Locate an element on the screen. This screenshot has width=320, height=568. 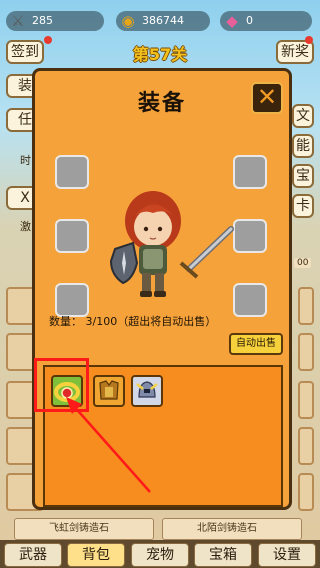
right-side-button-5: 卡 is located at coordinates (303, 206).